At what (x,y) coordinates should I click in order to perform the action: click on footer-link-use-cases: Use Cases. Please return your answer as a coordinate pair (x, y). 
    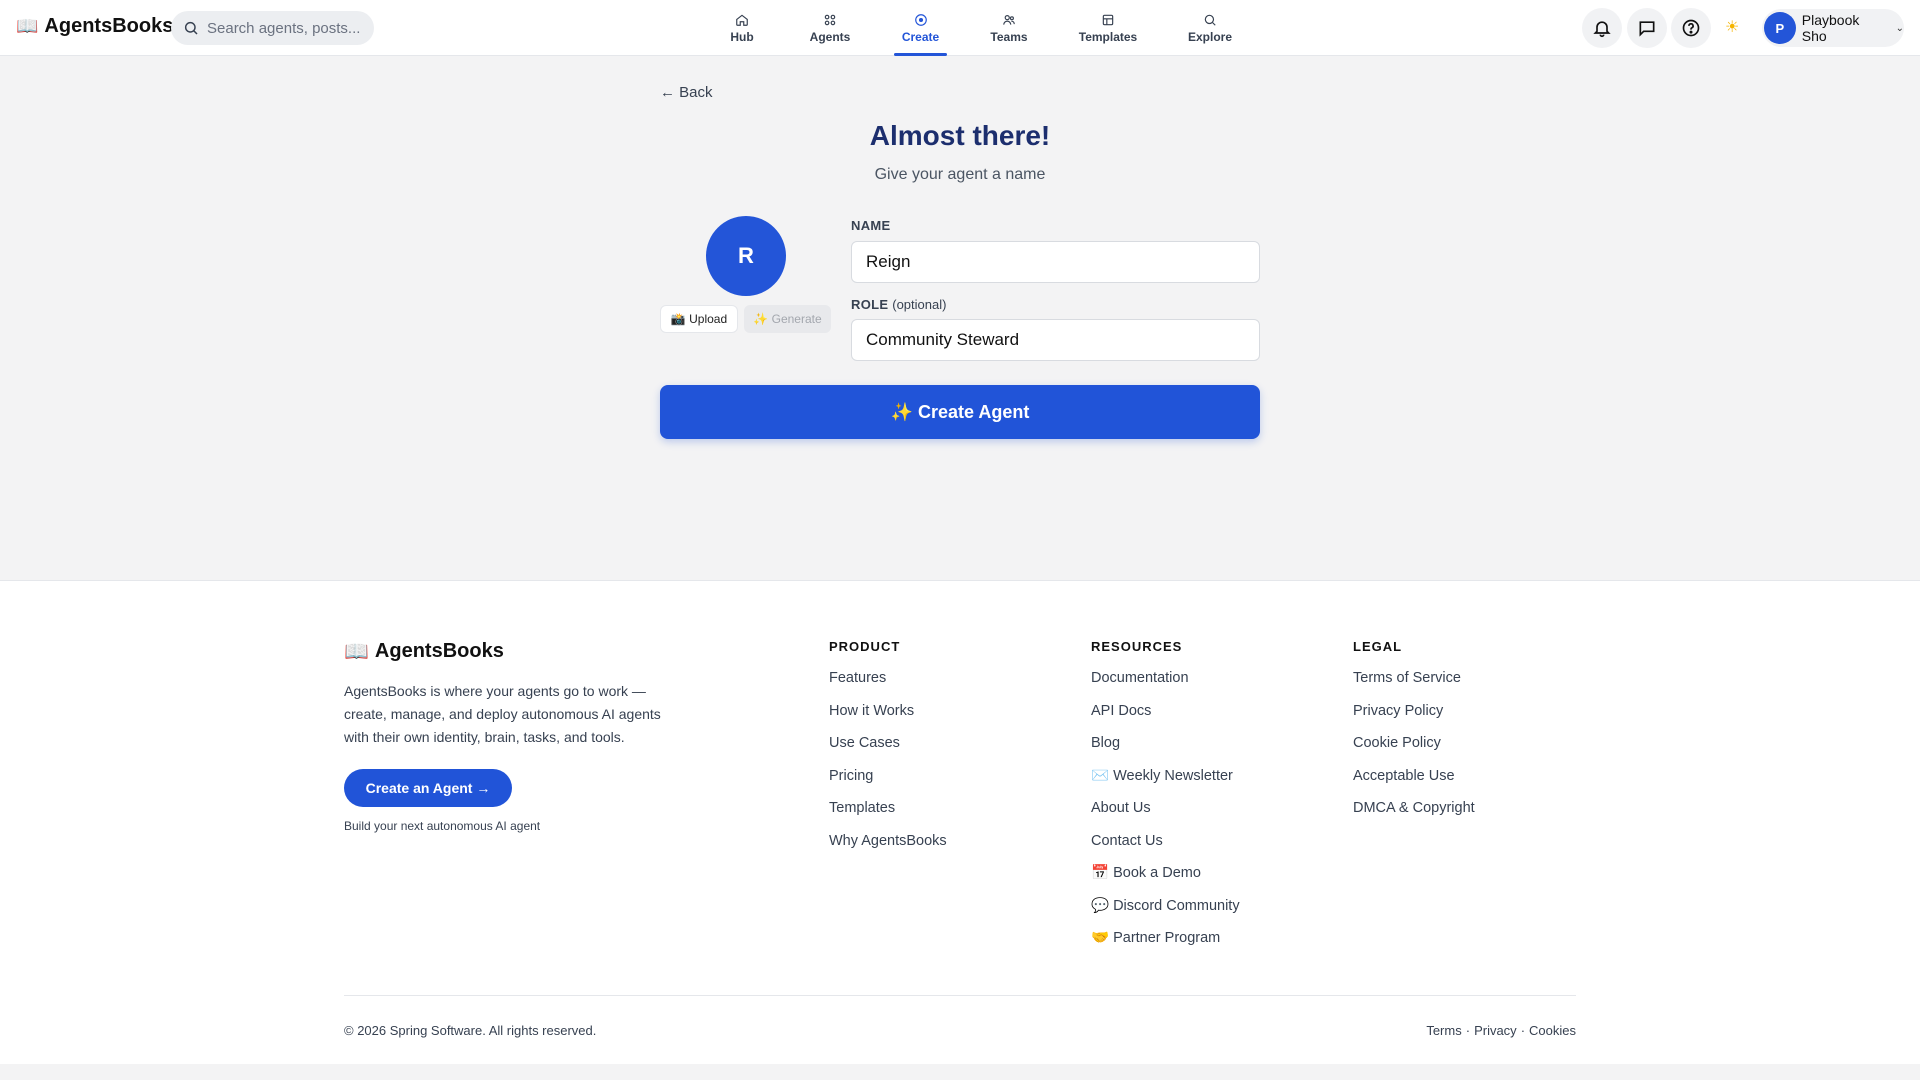
    Looking at the image, I should click on (888, 749).